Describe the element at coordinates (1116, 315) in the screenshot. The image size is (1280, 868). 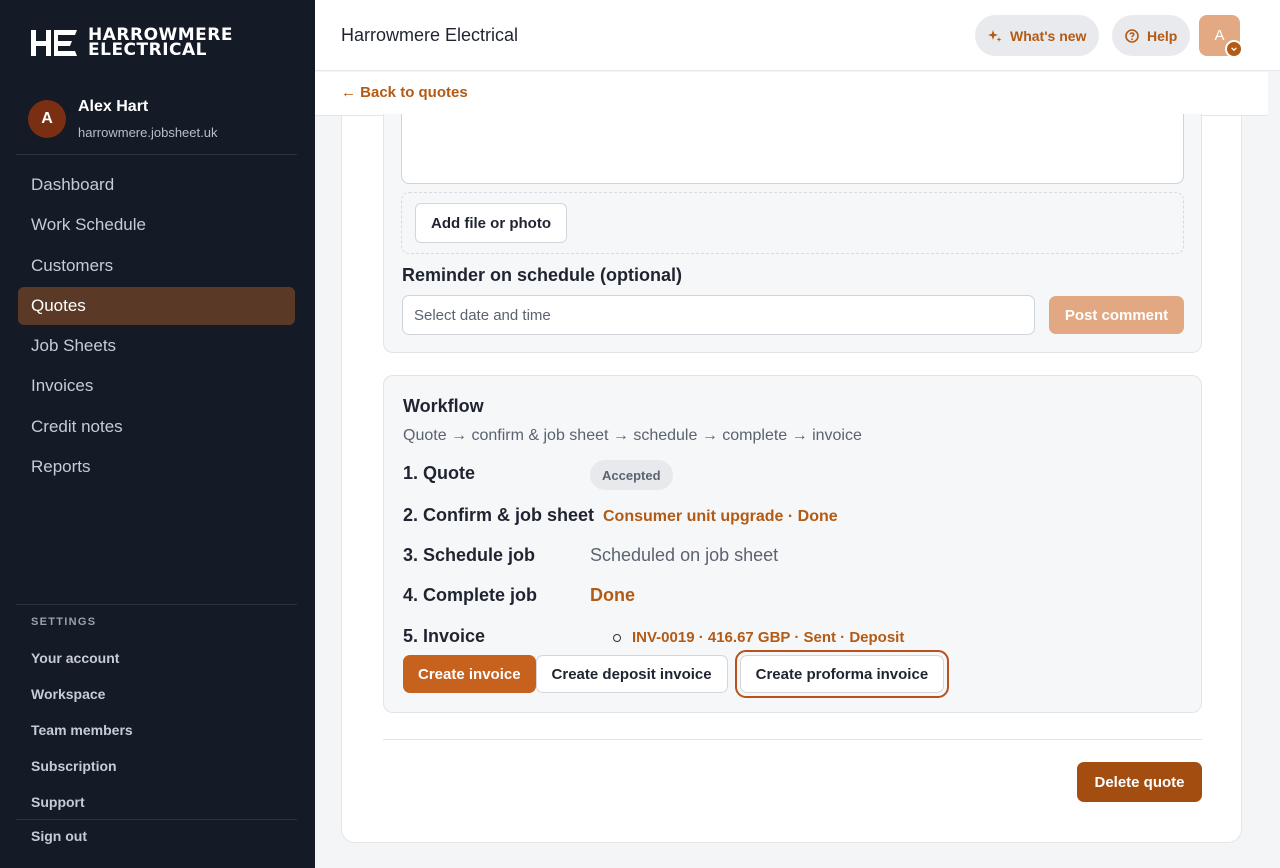
I see `post-comment-button: Post comment` at that location.